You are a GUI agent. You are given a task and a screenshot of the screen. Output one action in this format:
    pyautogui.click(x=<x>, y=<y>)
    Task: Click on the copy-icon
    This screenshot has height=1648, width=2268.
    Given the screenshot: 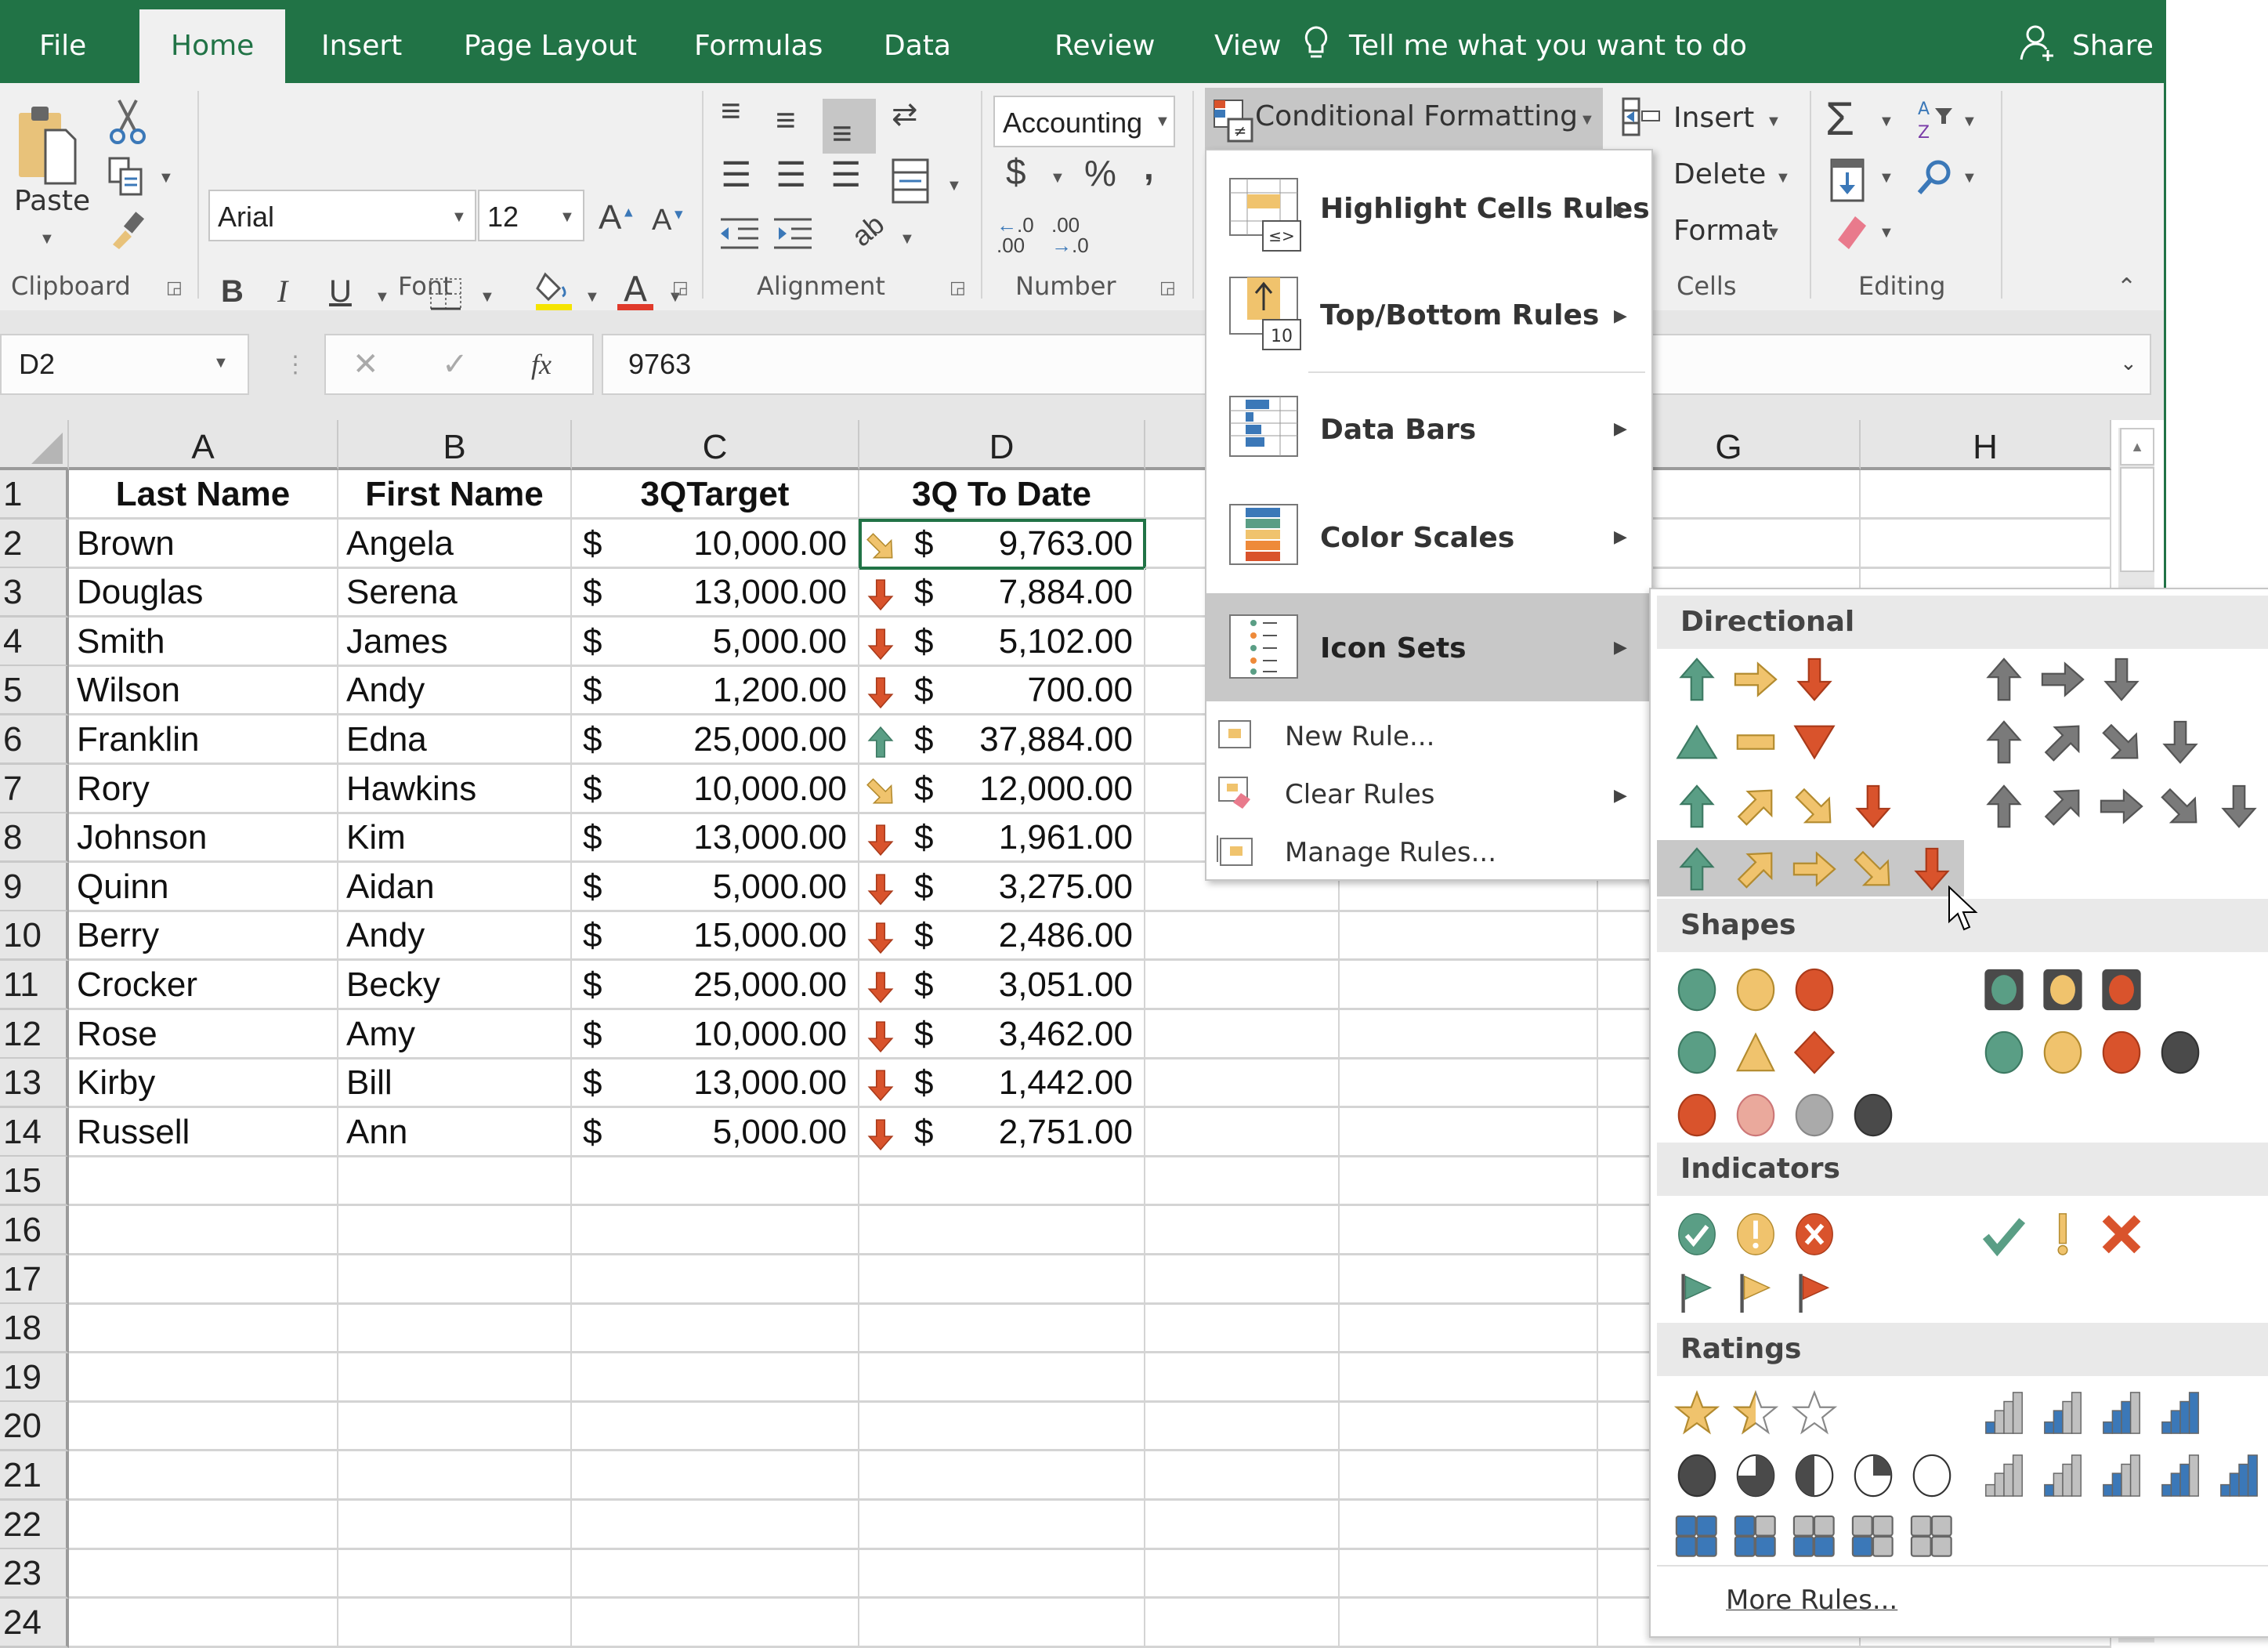 What is the action you would take?
    pyautogui.click(x=126, y=178)
    